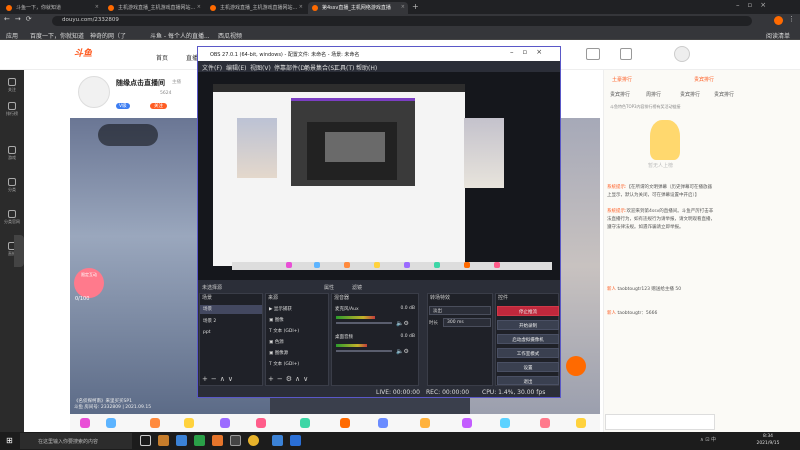 The width and height of the screenshot is (800, 450). What do you see at coordinates (626, 54) in the screenshot?
I see `history-icon` at bounding box center [626, 54].